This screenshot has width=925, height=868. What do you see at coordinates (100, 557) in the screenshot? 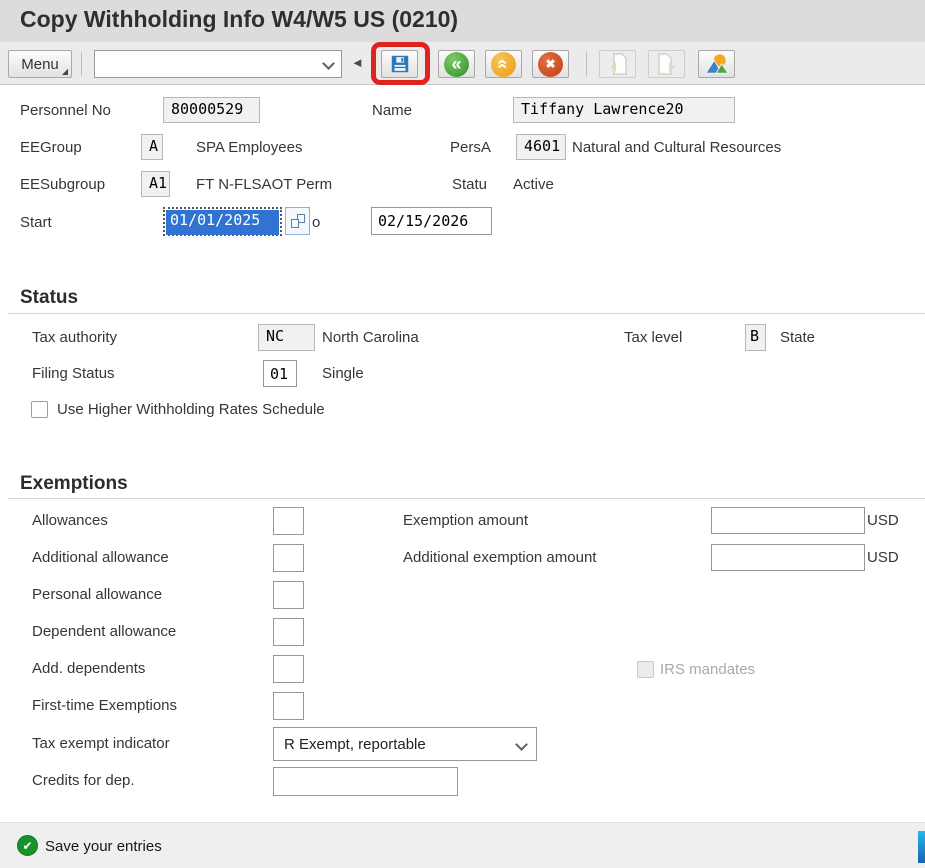
I see `additional-allowance-label: Additional allowance` at bounding box center [100, 557].